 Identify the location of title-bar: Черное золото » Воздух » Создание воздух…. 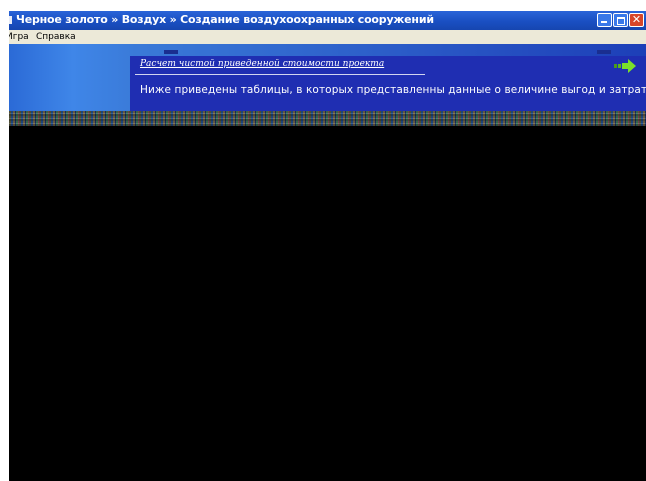
(327, 20).